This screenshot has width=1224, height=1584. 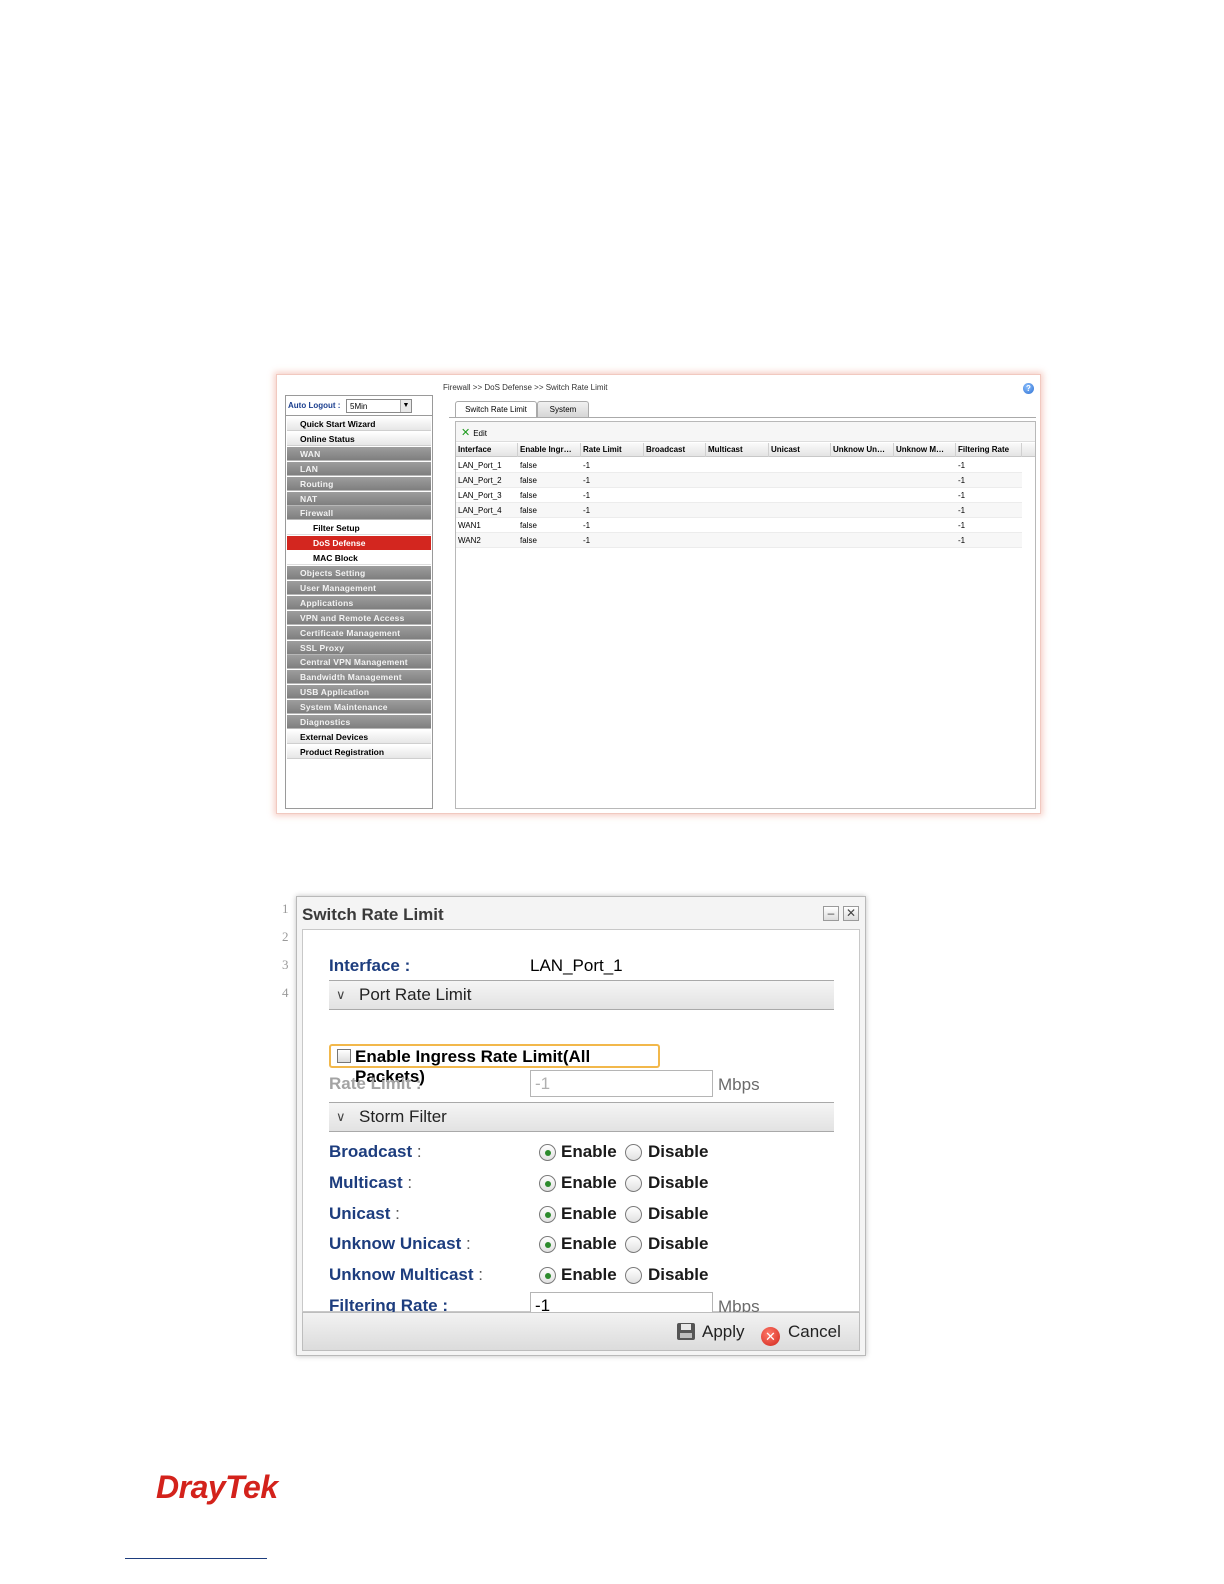 I want to click on sidebar-item-vpn-remote-access: VPN and Remote Access, so click(x=359, y=617).